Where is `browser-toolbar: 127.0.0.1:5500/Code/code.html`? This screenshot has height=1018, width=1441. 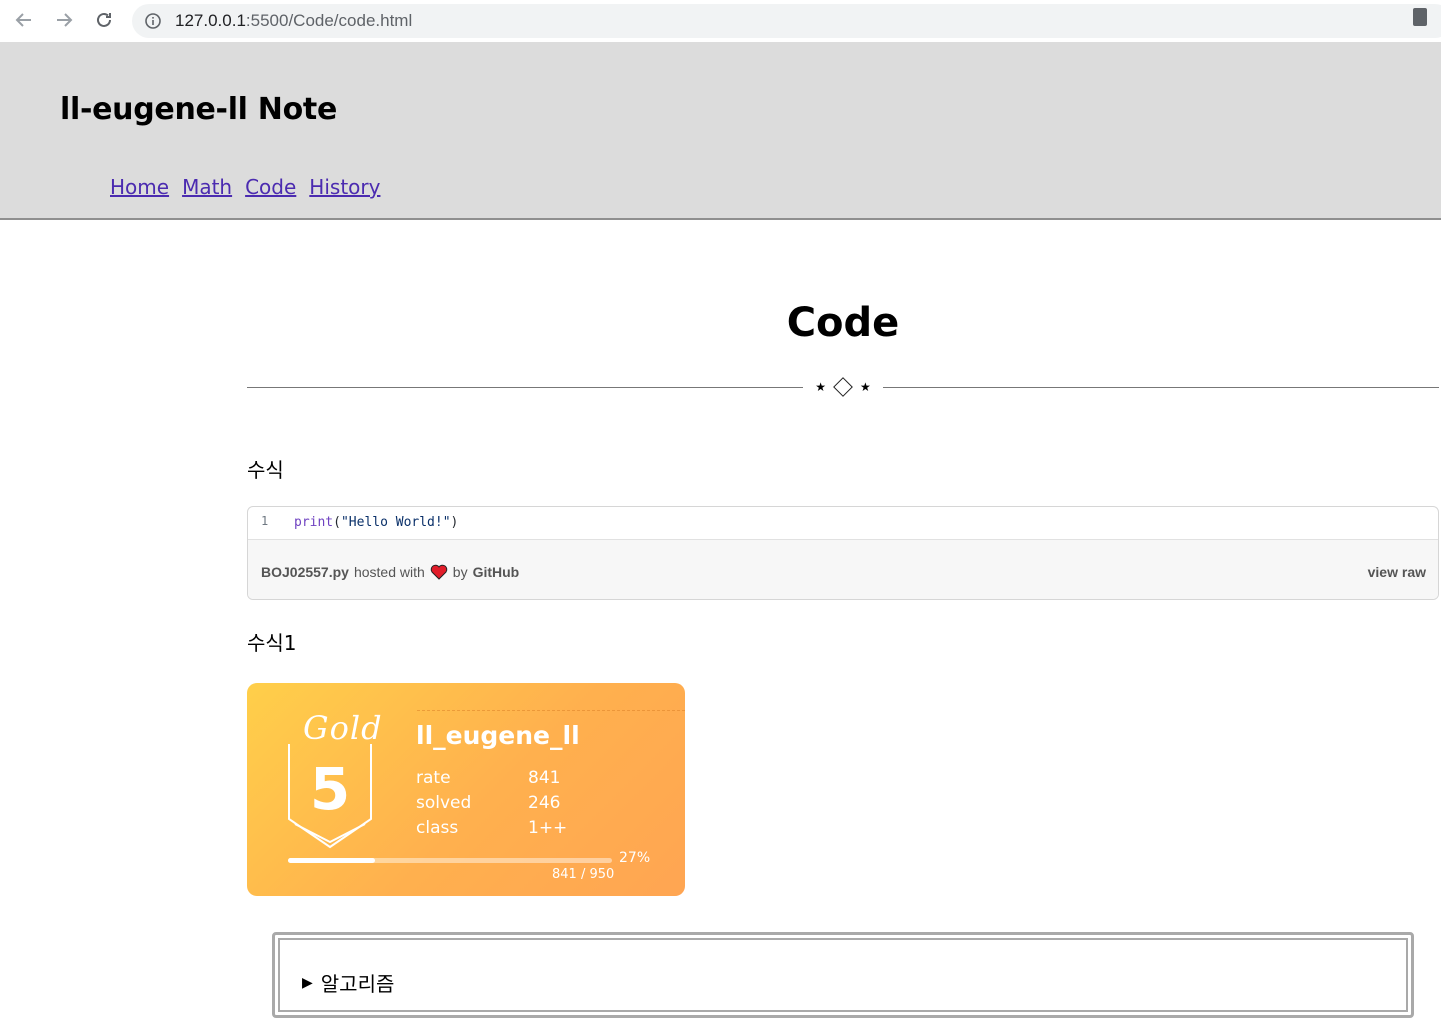
browser-toolbar: 127.0.0.1:5500/Code/code.html is located at coordinates (720, 21).